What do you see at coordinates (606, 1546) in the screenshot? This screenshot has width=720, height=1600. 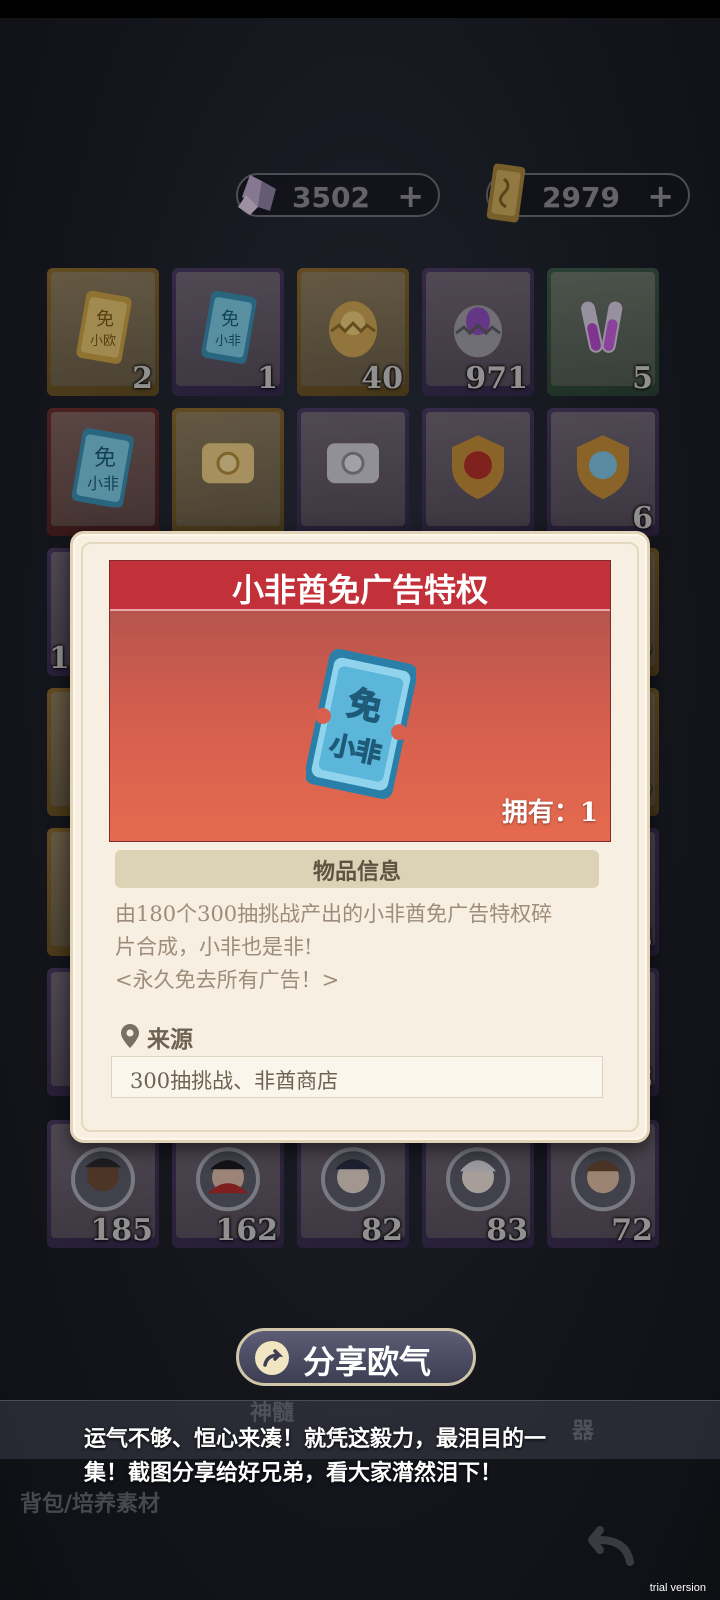 I see `back-arrow-icon` at bounding box center [606, 1546].